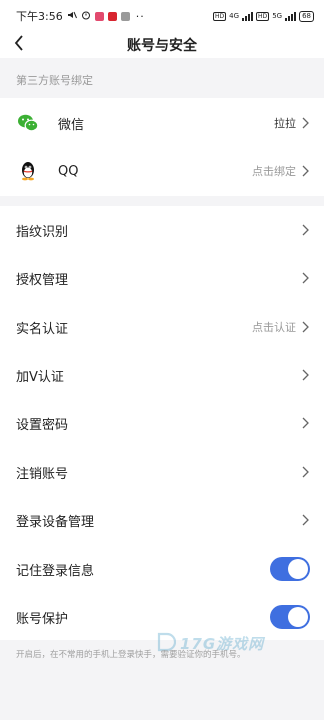 Image resolution: width=324 pixels, height=720 pixels. What do you see at coordinates (42, 280) in the screenshot?
I see `list-item-label: 授权管理` at bounding box center [42, 280].